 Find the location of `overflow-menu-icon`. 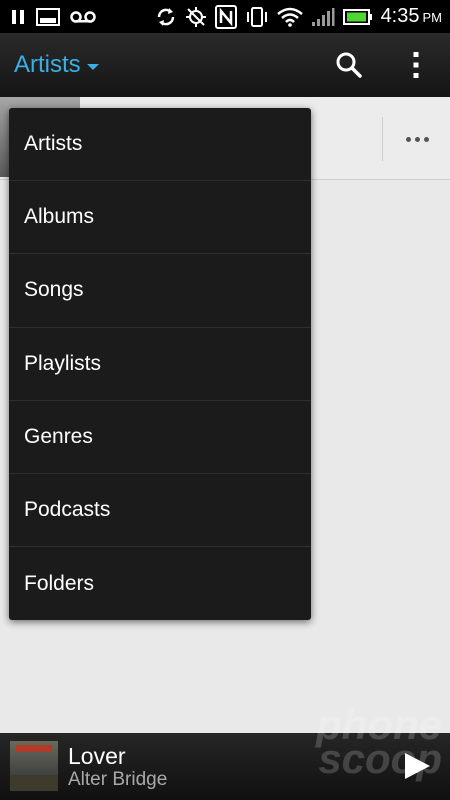

overflow-menu-icon is located at coordinates (416, 65).